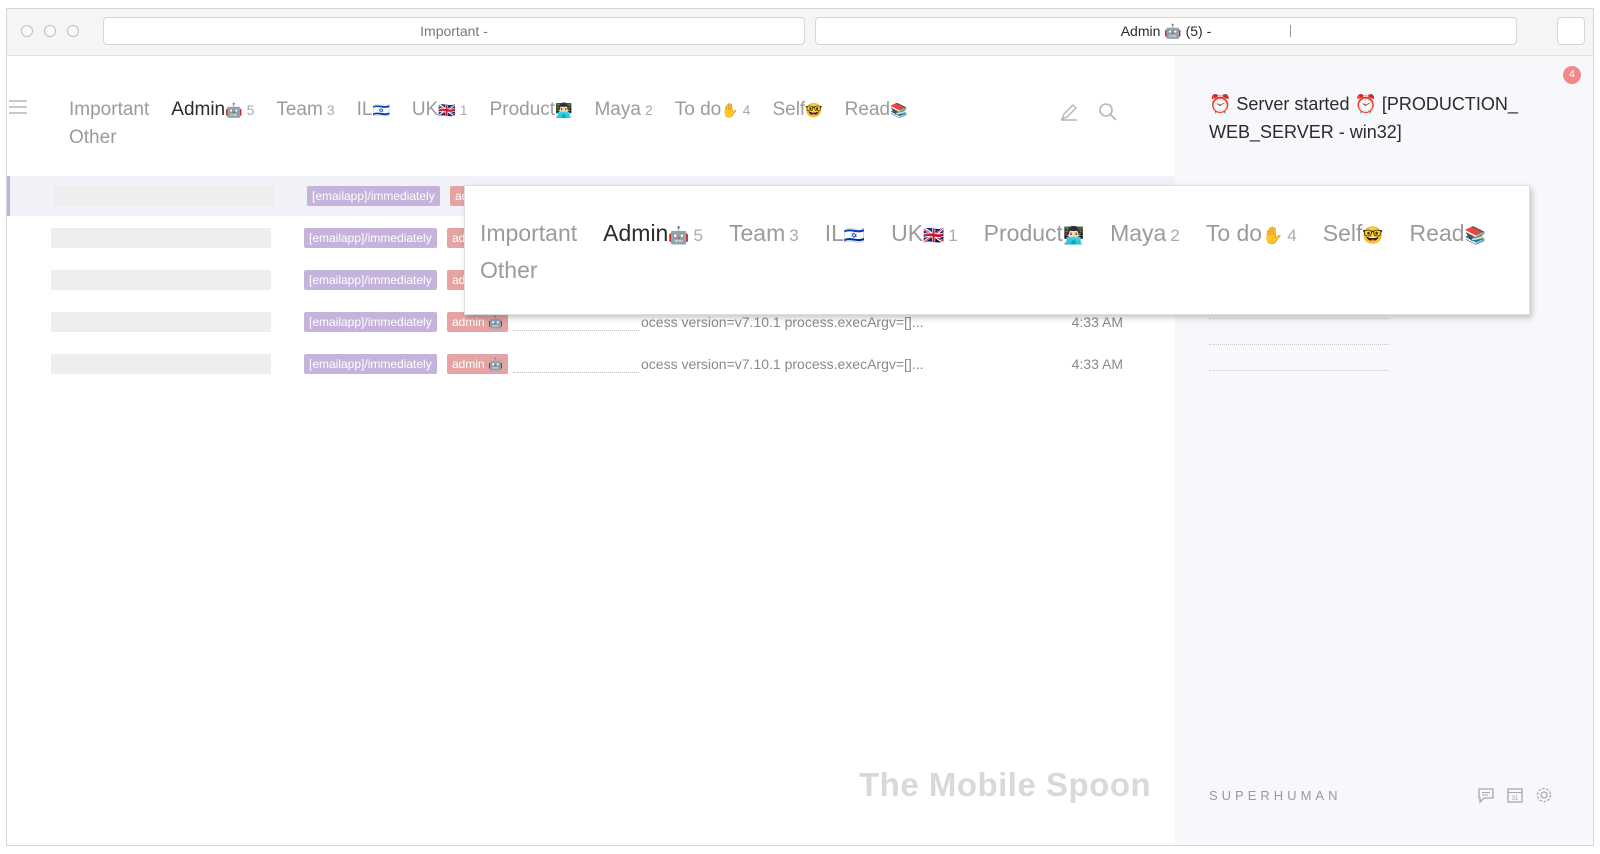 Image resolution: width=1600 pixels, height=854 pixels. What do you see at coordinates (50, 31) in the screenshot?
I see `minimize-window-button` at bounding box center [50, 31].